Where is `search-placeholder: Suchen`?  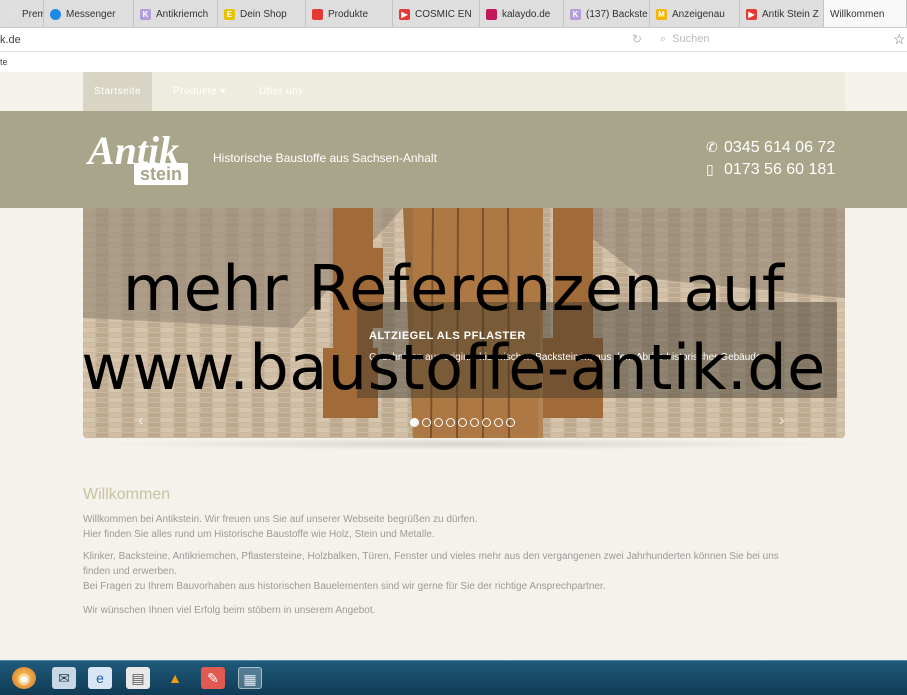 search-placeholder: Suchen is located at coordinates (691, 39).